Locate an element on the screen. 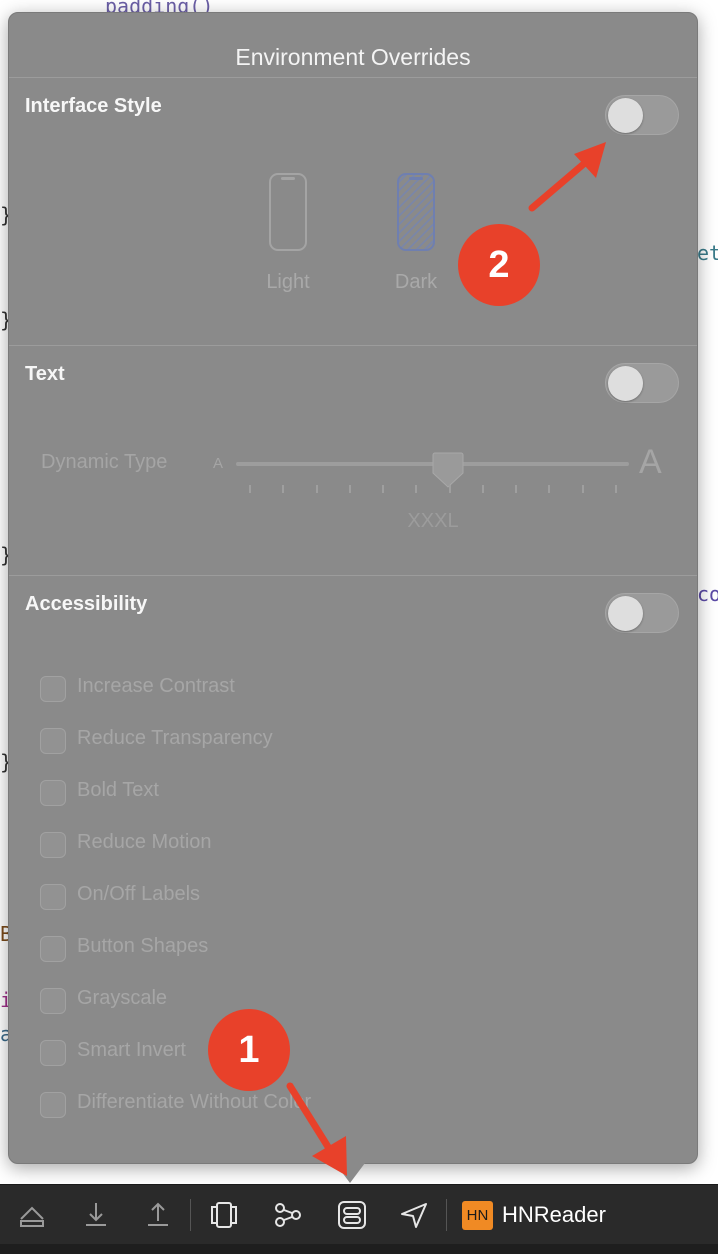  annotation-badge-1: 1 is located at coordinates (249, 1050).